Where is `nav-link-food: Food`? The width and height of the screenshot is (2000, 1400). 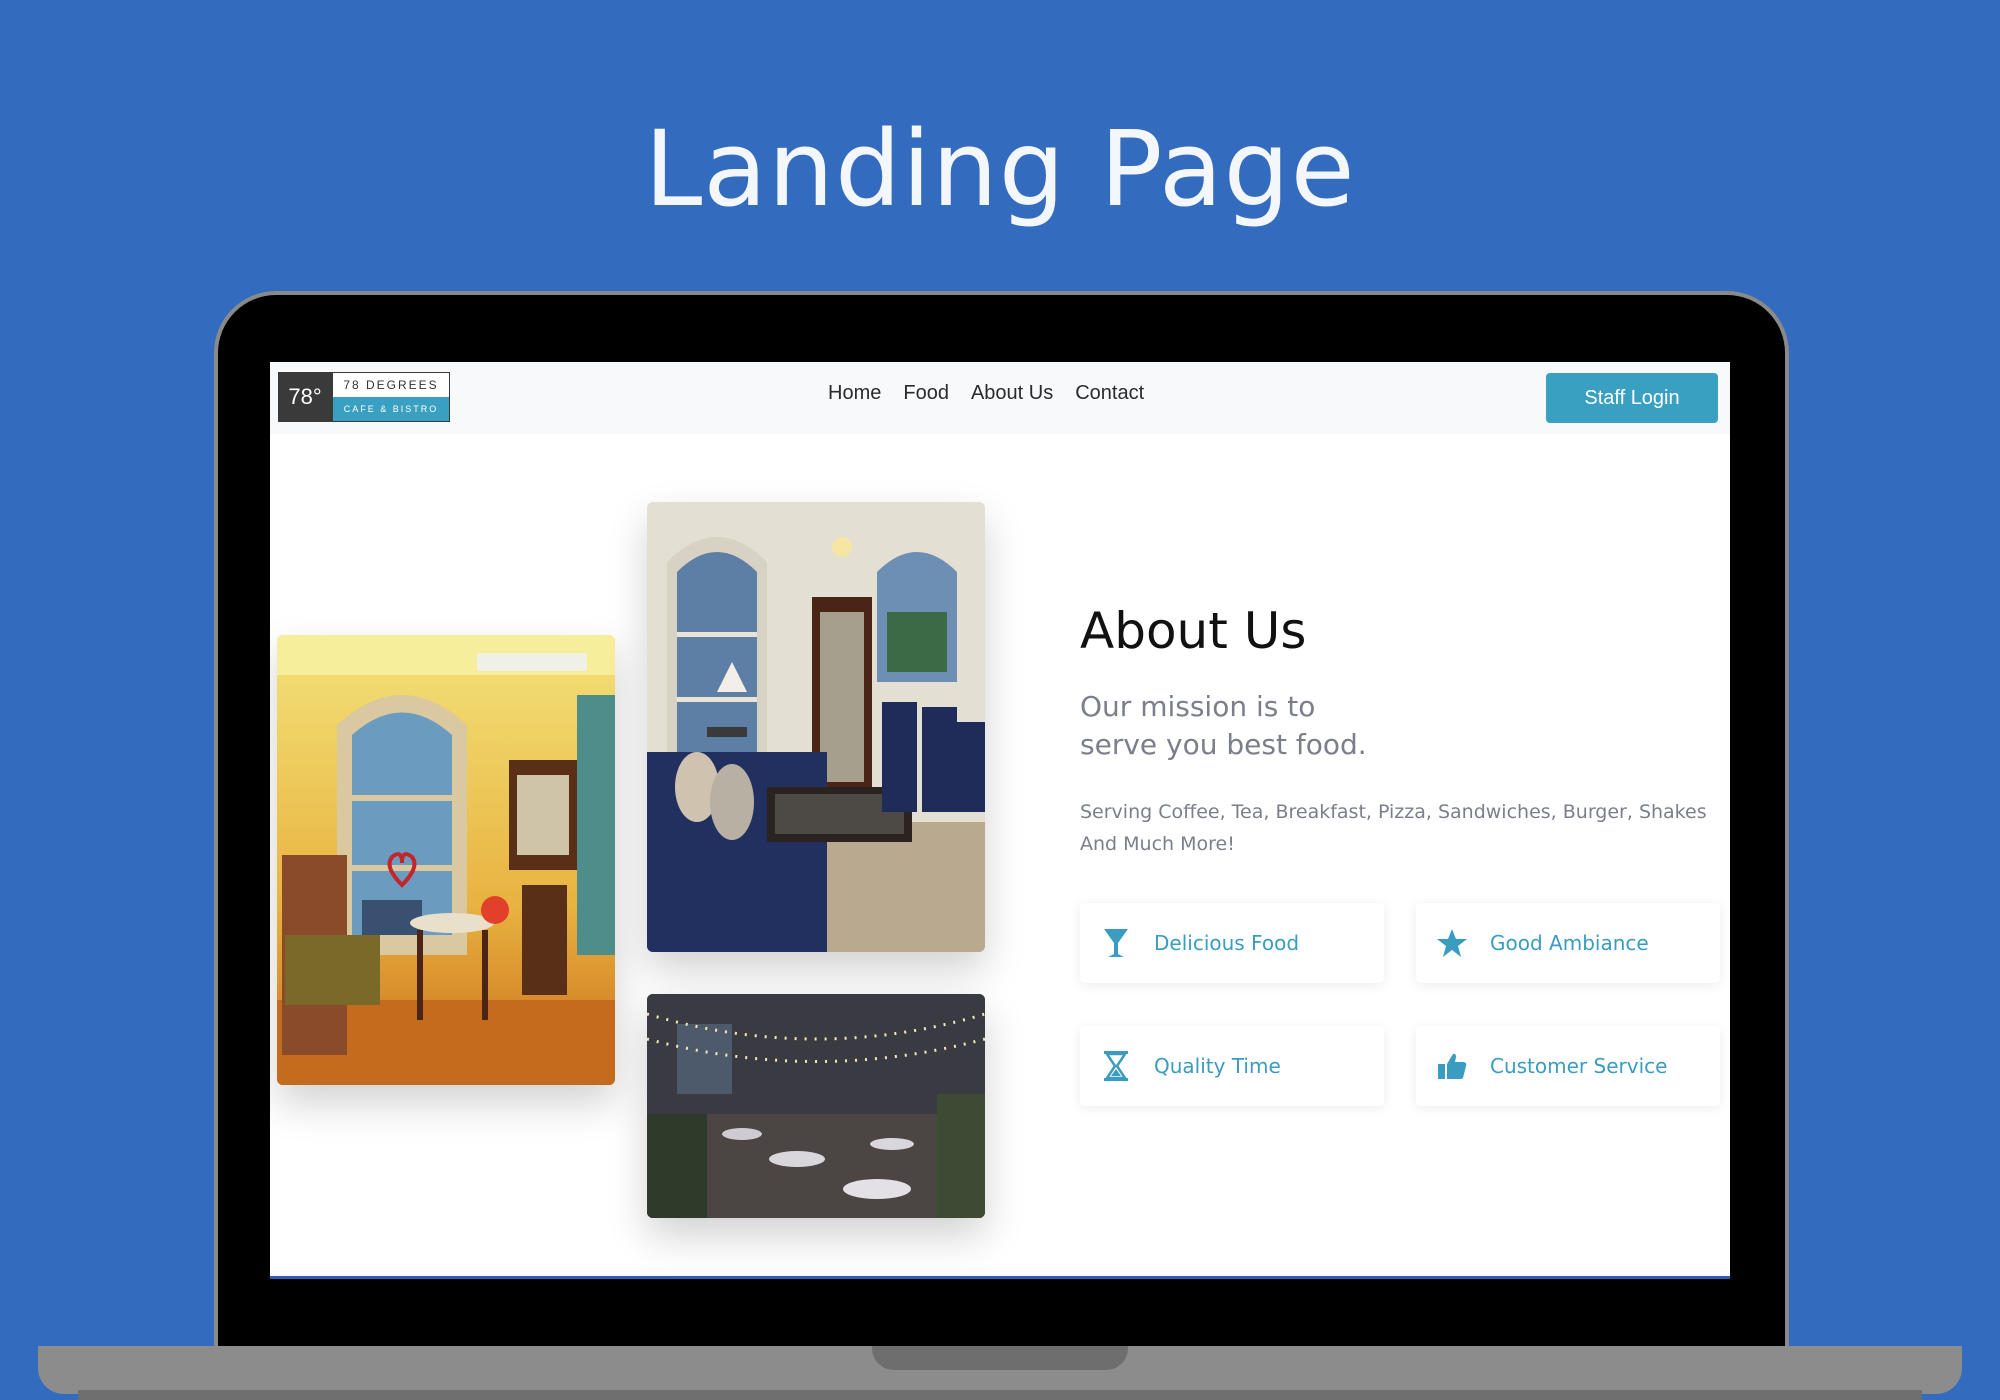 nav-link-food: Food is located at coordinates (926, 393).